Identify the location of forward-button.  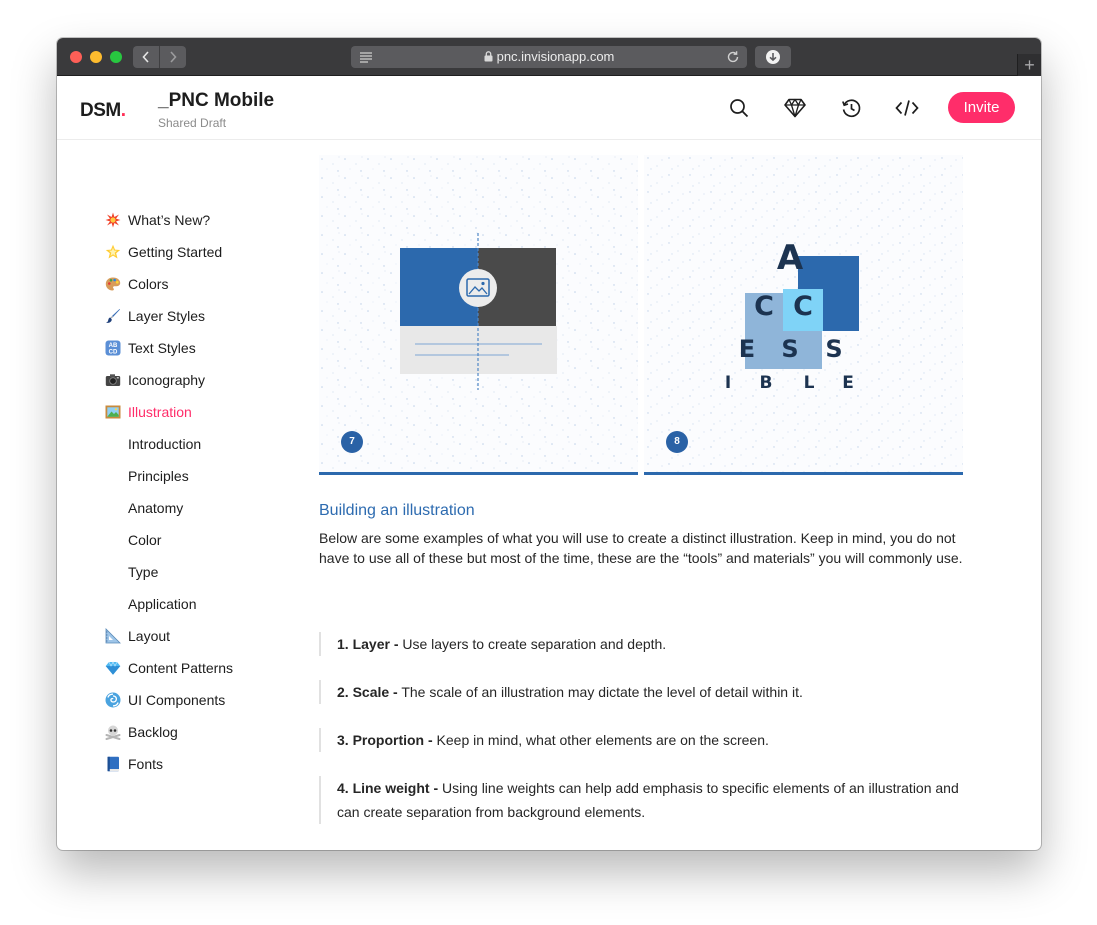
(172, 57).